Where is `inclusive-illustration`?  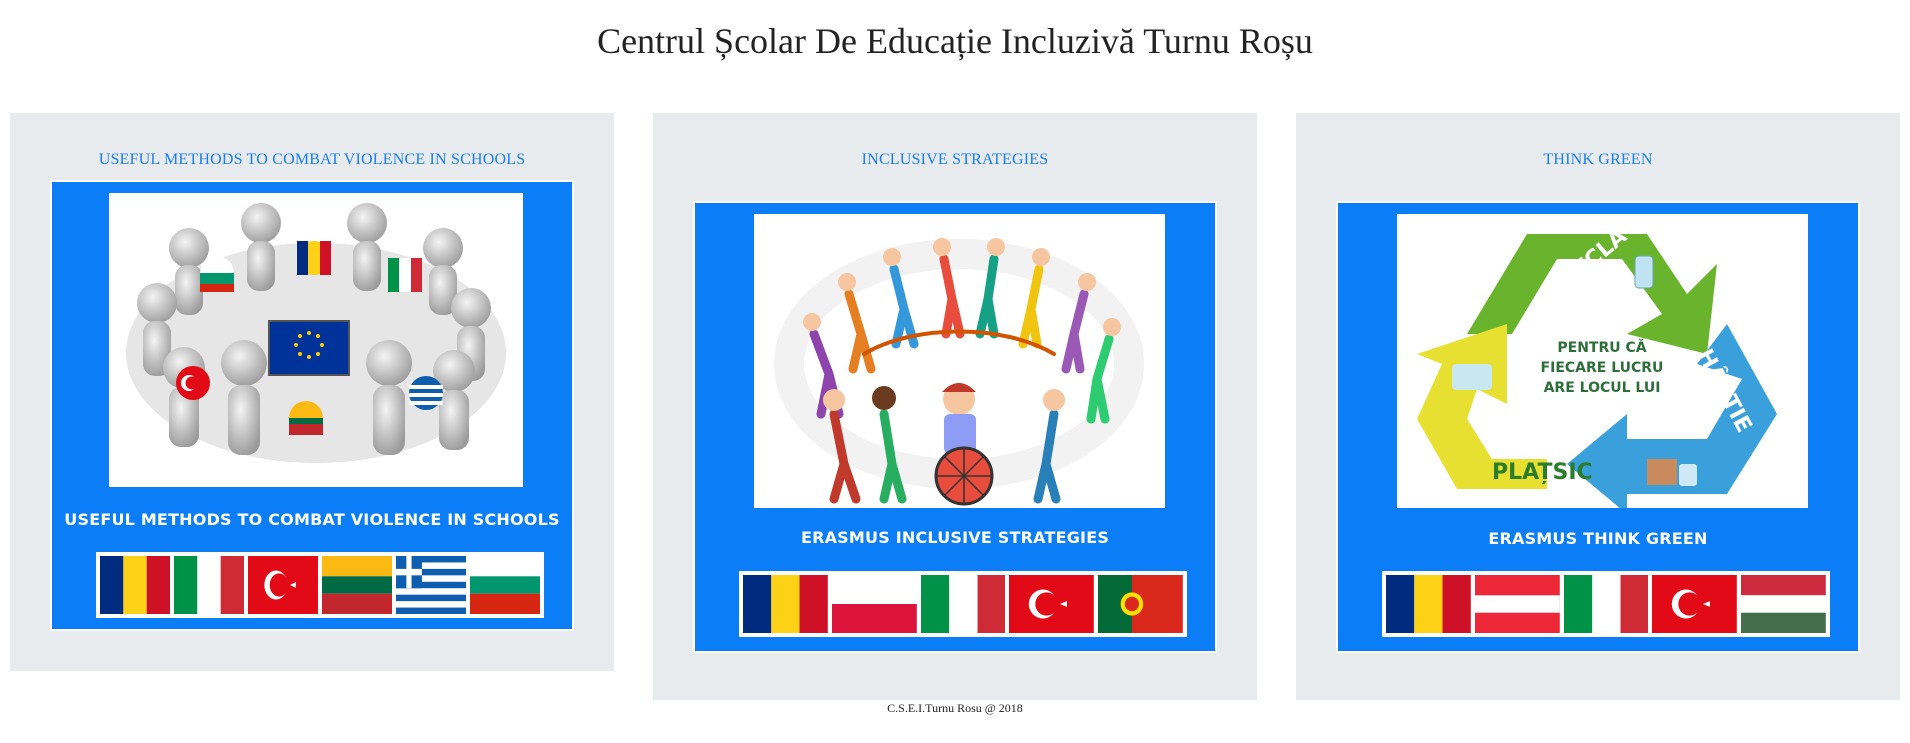 inclusive-illustration is located at coordinates (959, 361).